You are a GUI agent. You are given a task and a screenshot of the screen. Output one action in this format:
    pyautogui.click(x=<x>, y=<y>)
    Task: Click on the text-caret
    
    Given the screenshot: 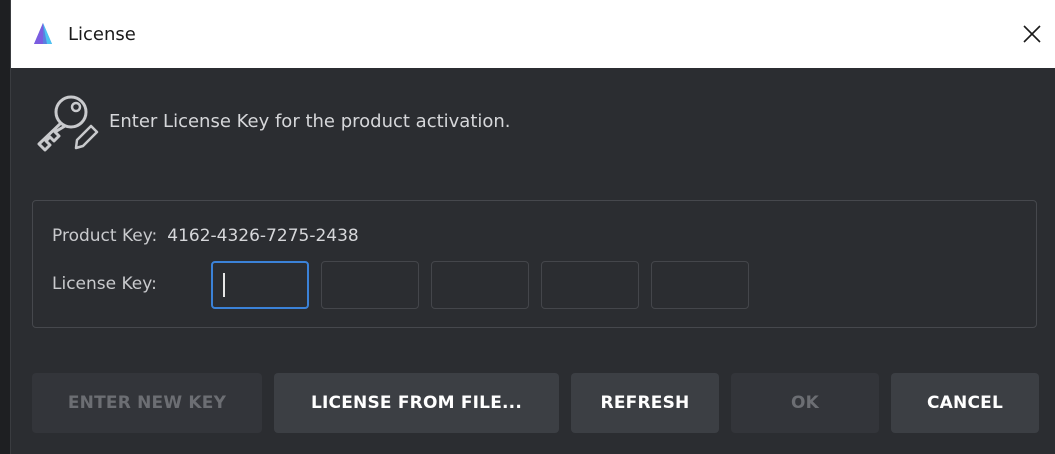 What is the action you would take?
    pyautogui.click(x=224, y=285)
    